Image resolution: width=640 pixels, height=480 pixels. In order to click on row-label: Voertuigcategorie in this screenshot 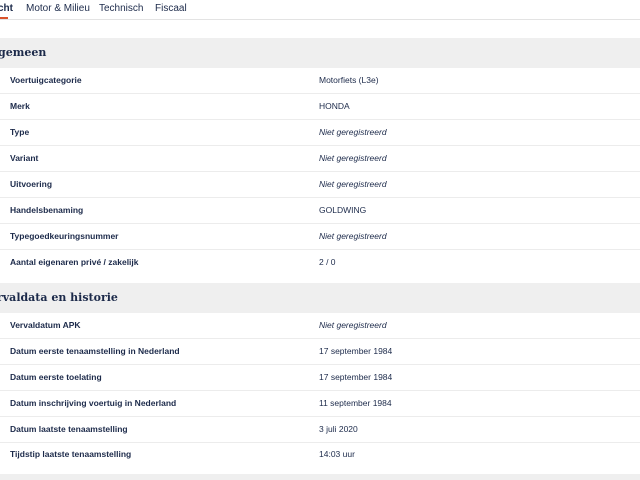, I will do `click(46, 80)`.